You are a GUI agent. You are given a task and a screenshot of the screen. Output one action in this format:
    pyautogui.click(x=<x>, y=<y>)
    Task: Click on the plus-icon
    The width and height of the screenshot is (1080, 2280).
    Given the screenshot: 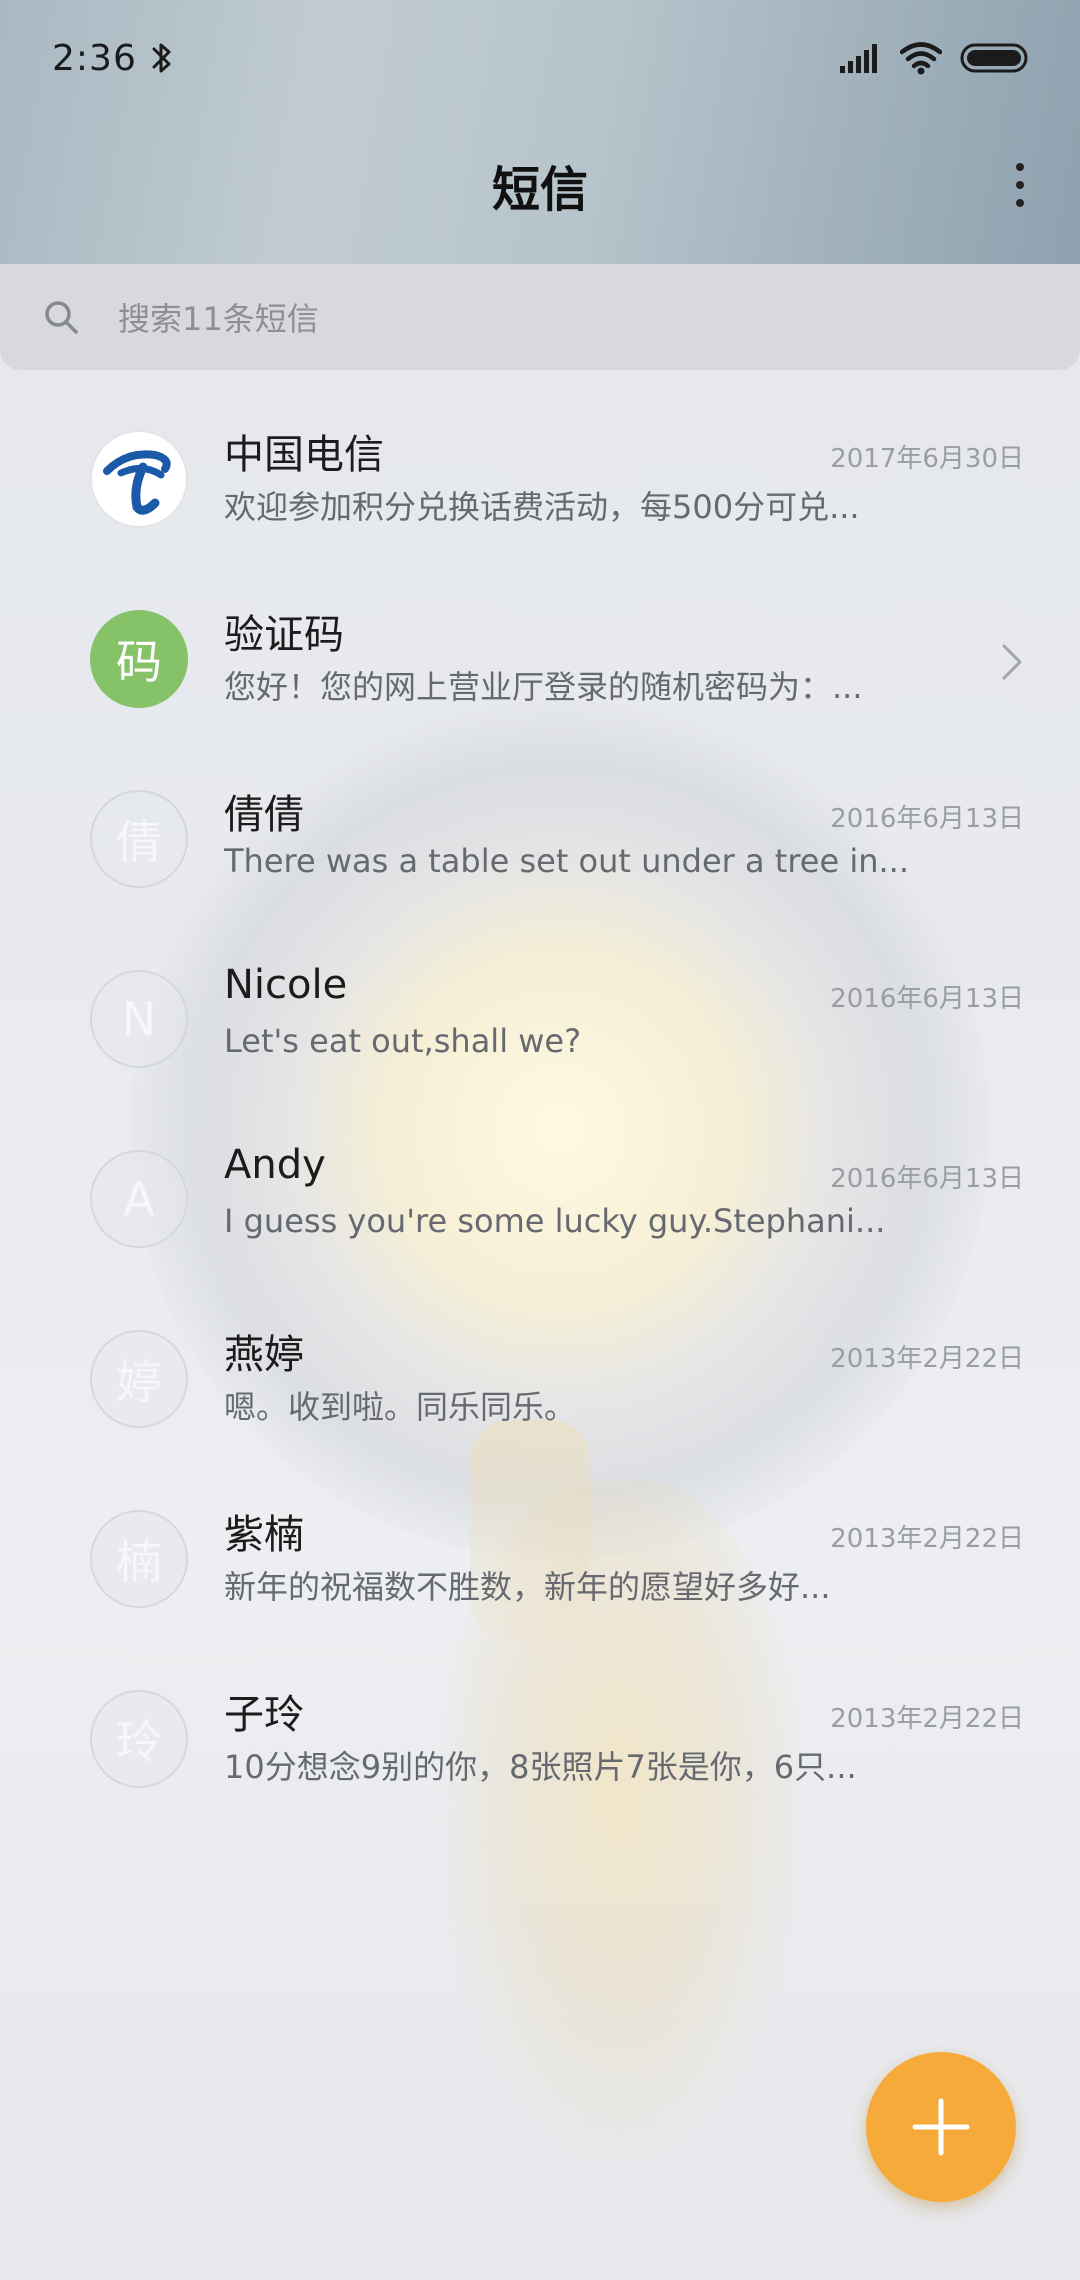 What is the action you would take?
    pyautogui.click(x=941, y=2127)
    